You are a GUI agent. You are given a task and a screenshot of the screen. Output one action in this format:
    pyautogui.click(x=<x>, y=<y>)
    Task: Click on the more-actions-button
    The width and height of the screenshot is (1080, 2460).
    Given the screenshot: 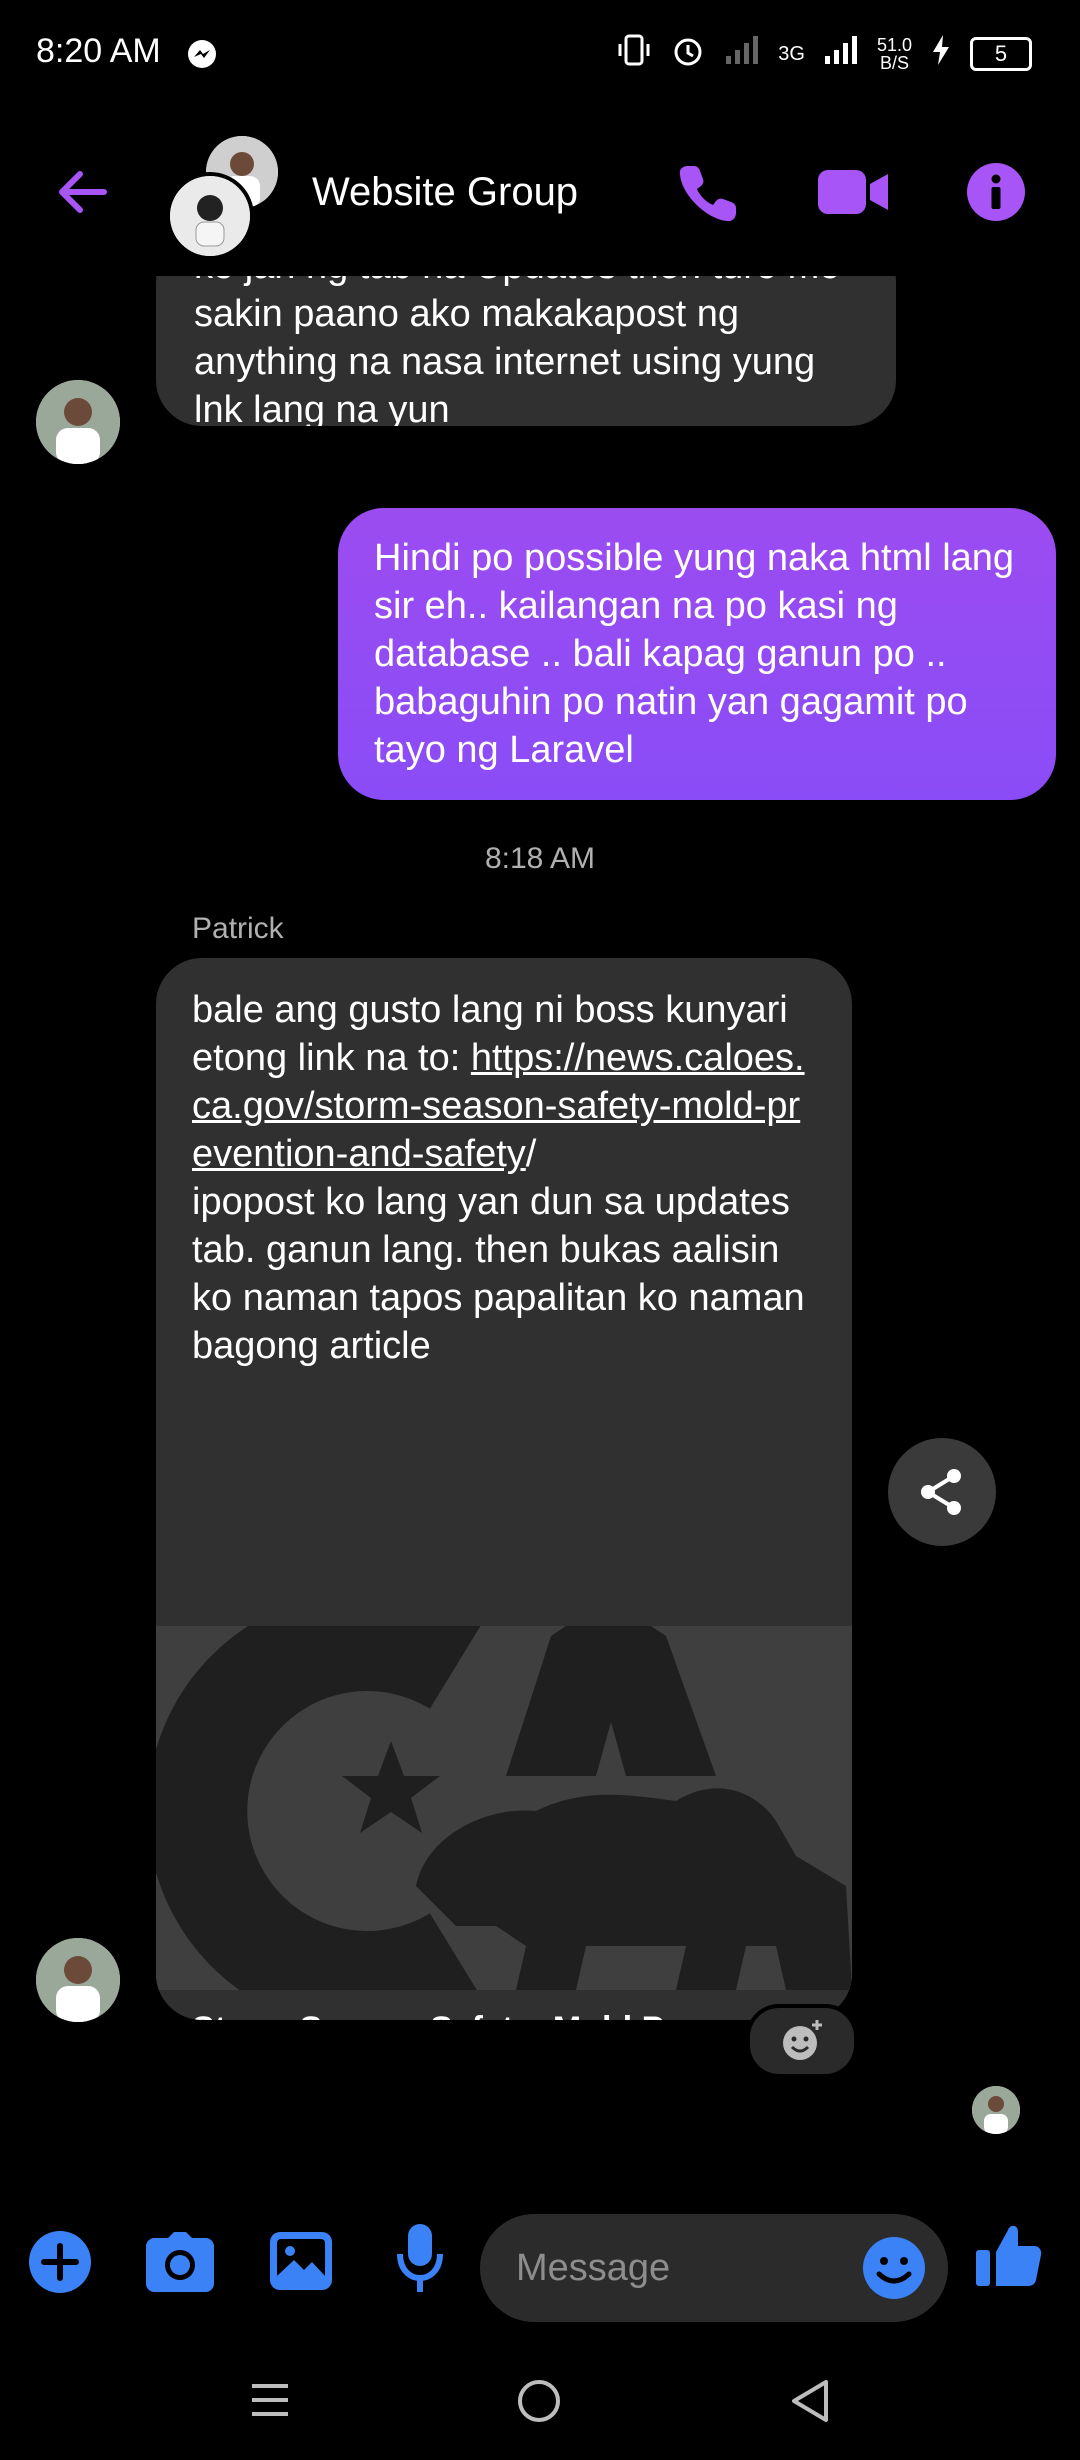 What is the action you would take?
    pyautogui.click(x=60, y=2264)
    